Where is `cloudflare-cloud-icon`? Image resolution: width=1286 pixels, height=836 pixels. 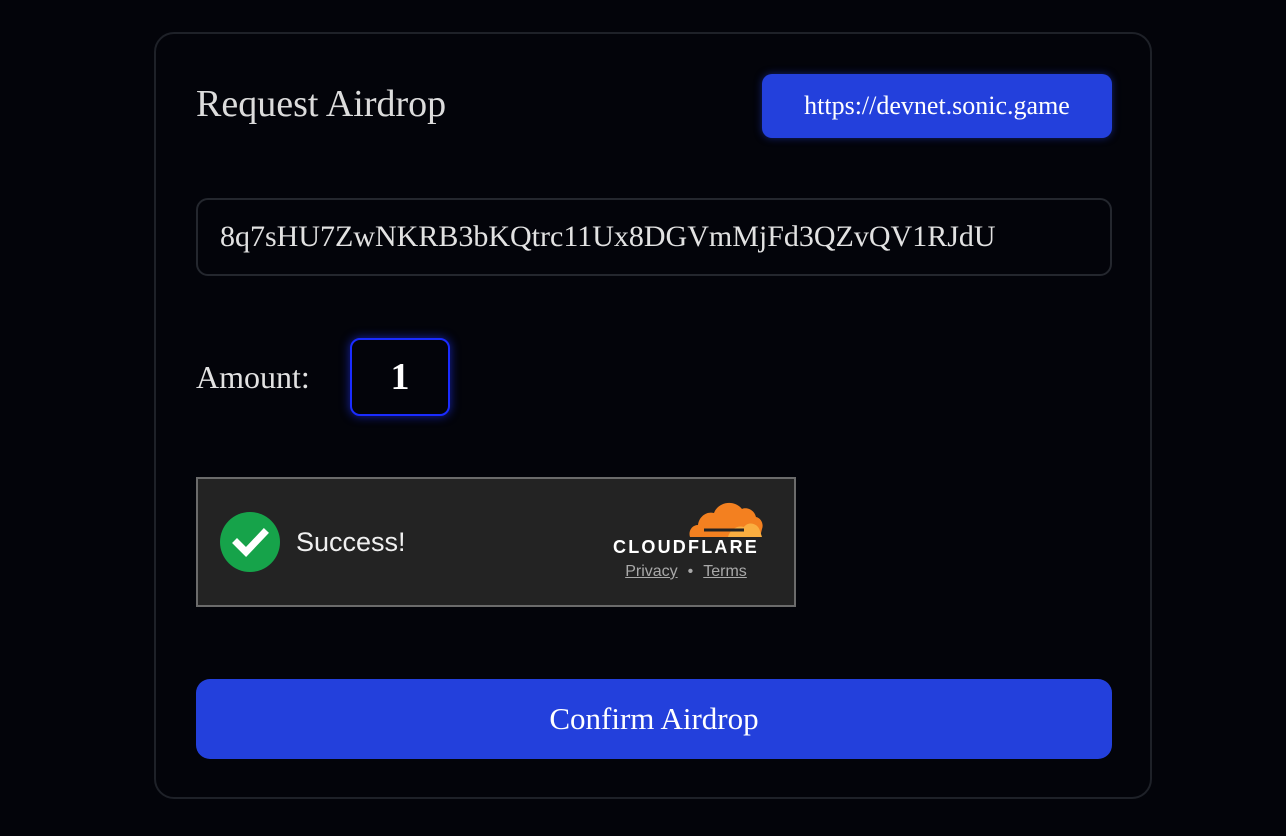 cloudflare-cloud-icon is located at coordinates (726, 519).